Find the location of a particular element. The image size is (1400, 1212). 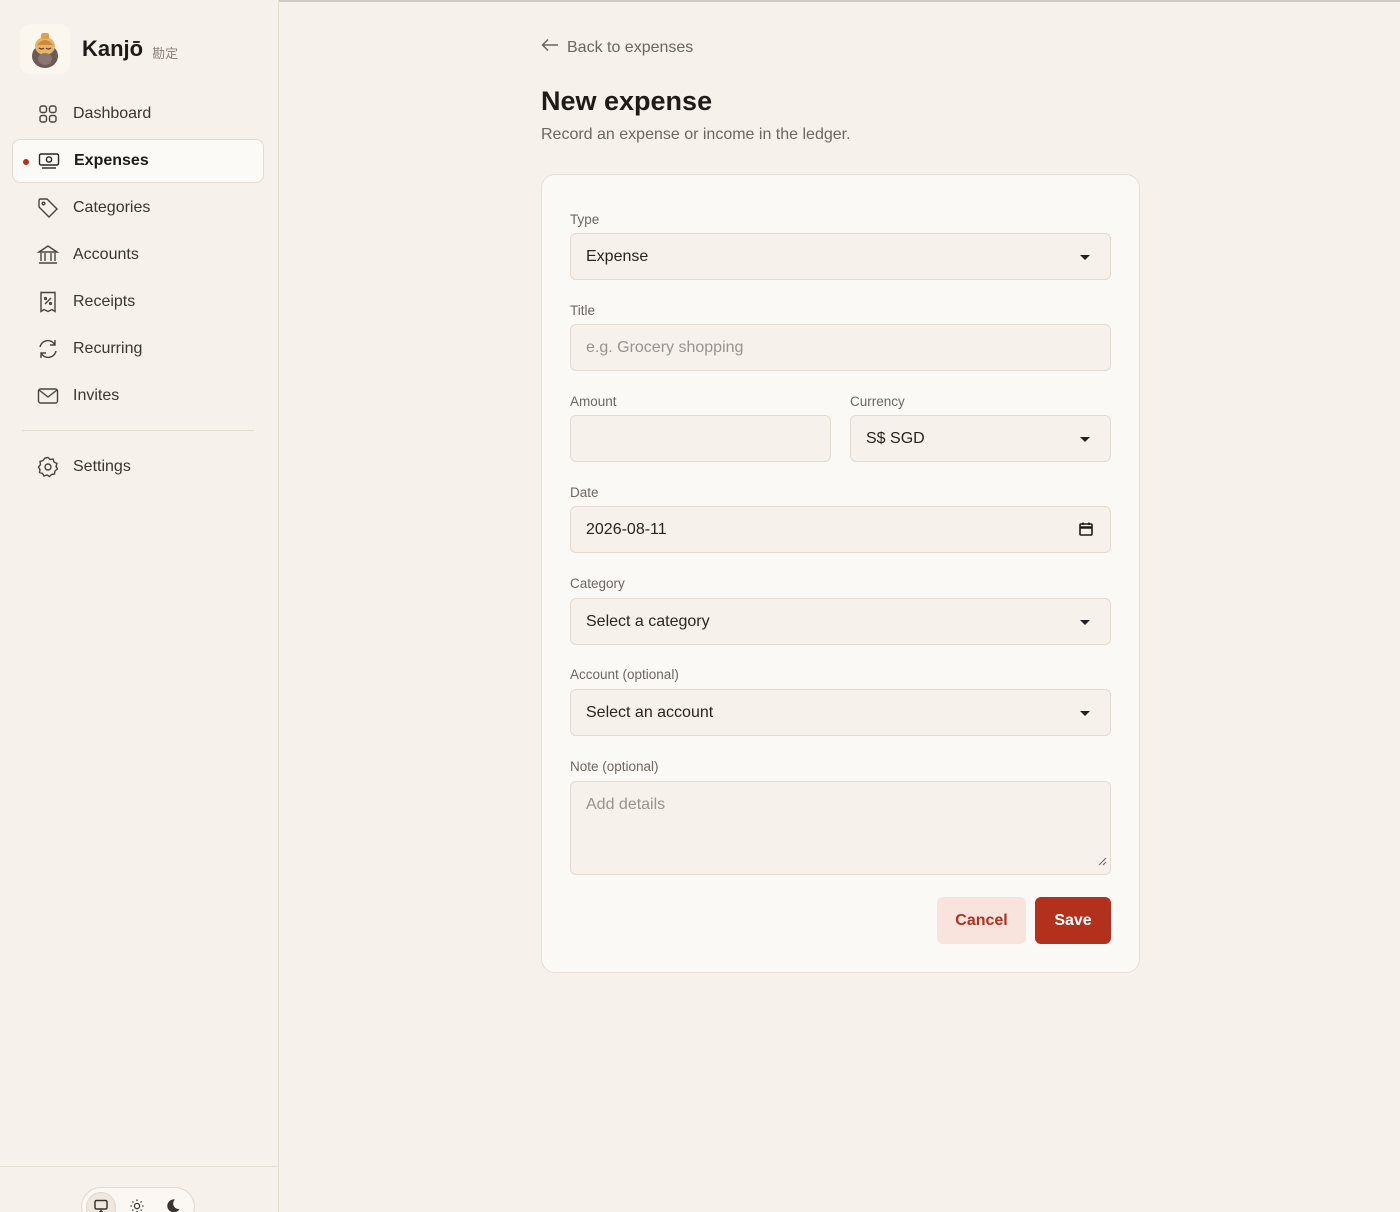

note-label: Note (optional) is located at coordinates (614, 766).